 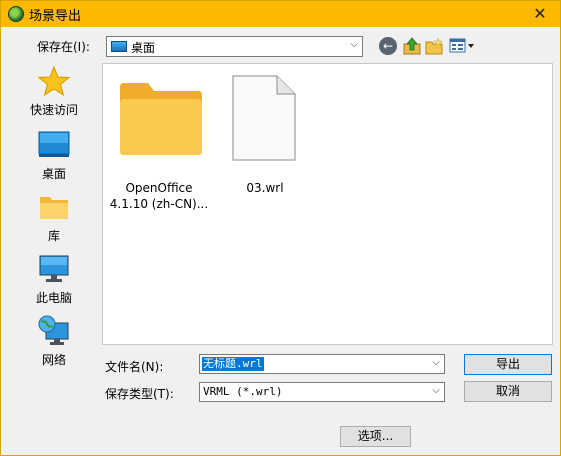 What do you see at coordinates (159, 188) in the screenshot?
I see `file-name-line1: OpenOffice` at bounding box center [159, 188].